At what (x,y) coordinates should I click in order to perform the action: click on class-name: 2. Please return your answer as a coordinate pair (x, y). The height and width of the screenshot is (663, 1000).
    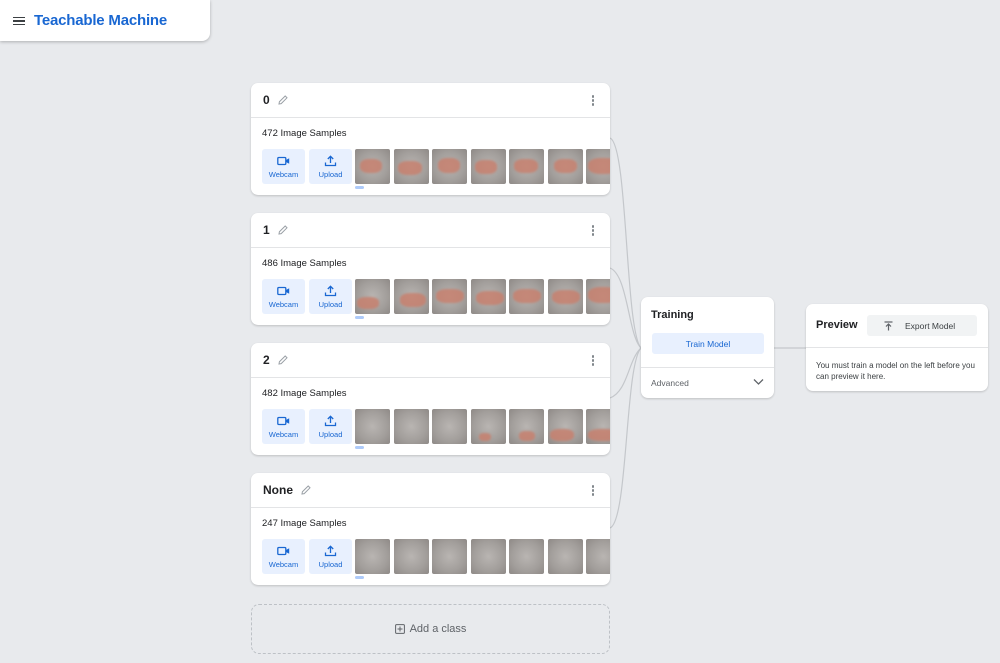
    Looking at the image, I should click on (266, 360).